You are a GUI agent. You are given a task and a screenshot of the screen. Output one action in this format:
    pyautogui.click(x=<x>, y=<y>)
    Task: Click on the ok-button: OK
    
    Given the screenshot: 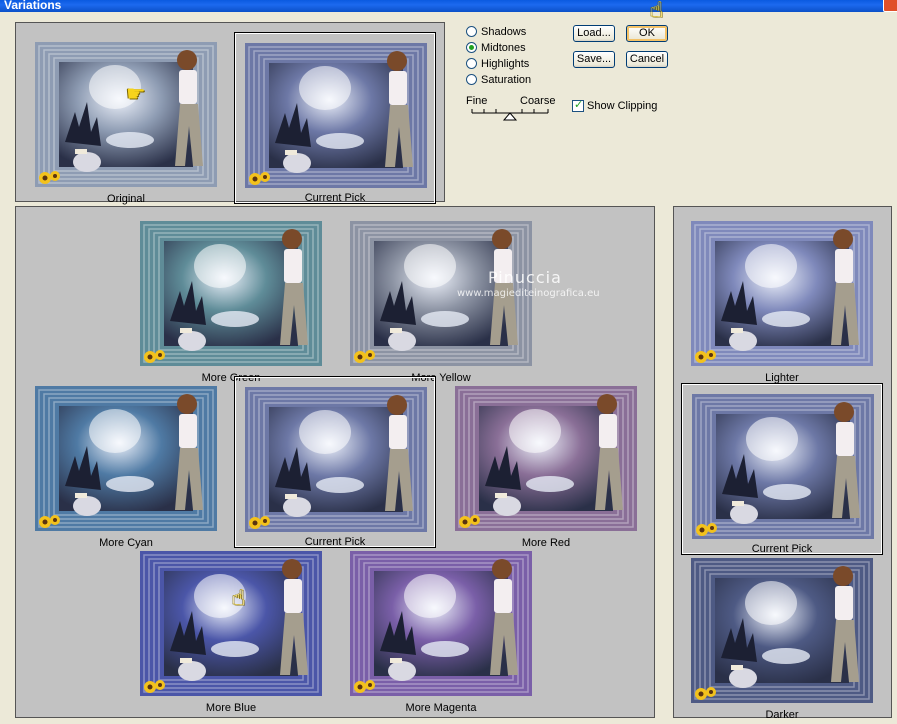 What is the action you would take?
    pyautogui.click(x=647, y=33)
    